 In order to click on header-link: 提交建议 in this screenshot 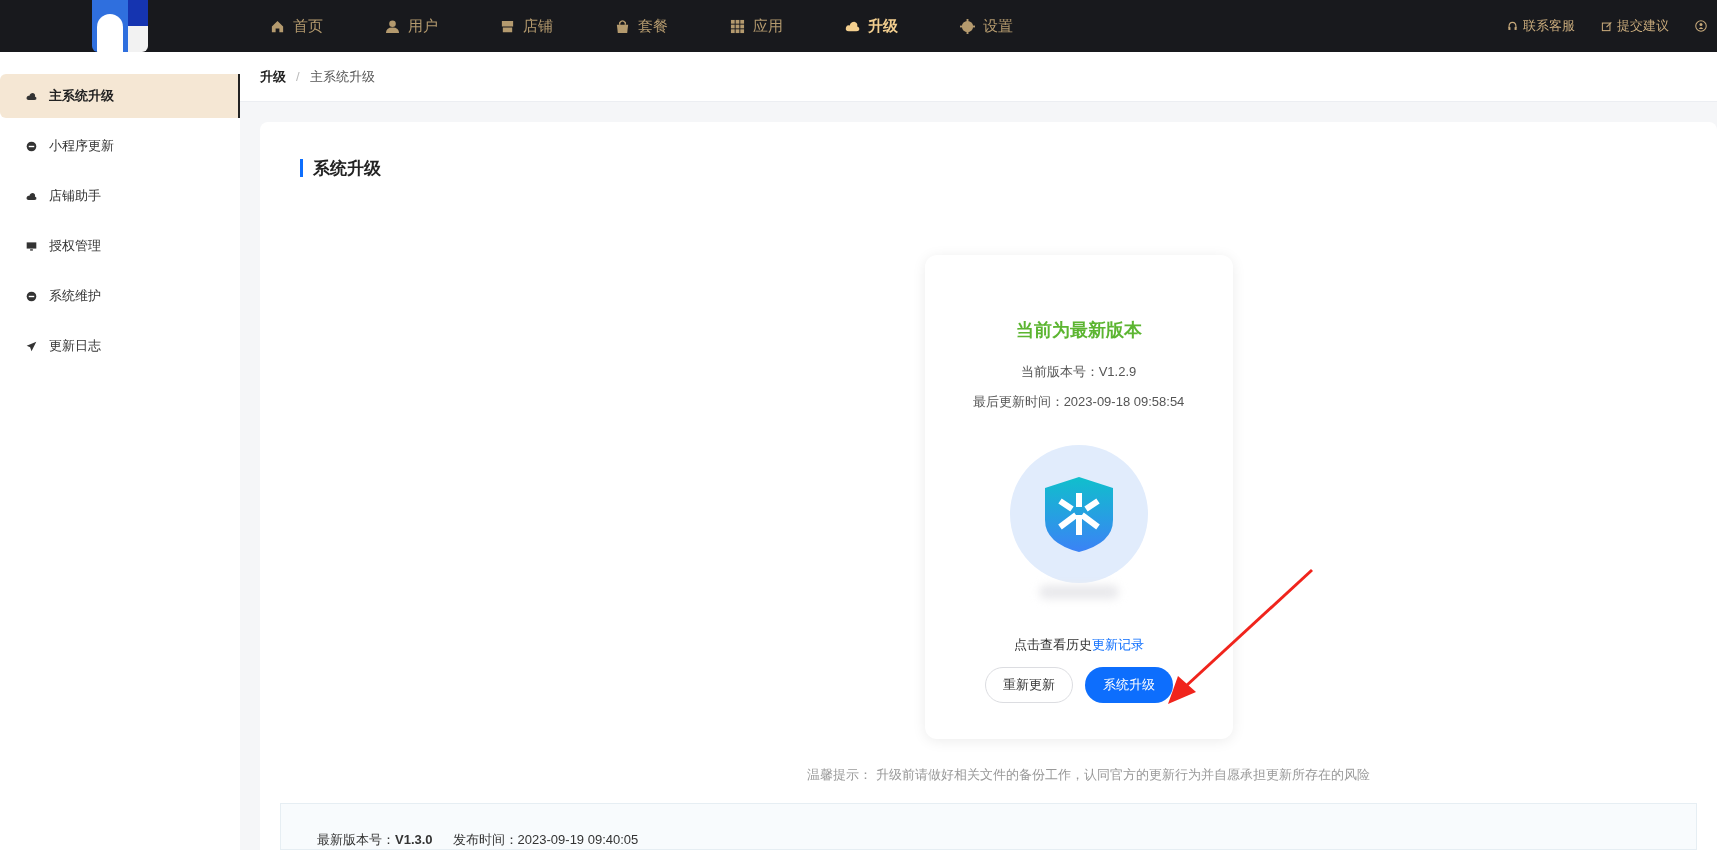, I will do `click(1635, 26)`.